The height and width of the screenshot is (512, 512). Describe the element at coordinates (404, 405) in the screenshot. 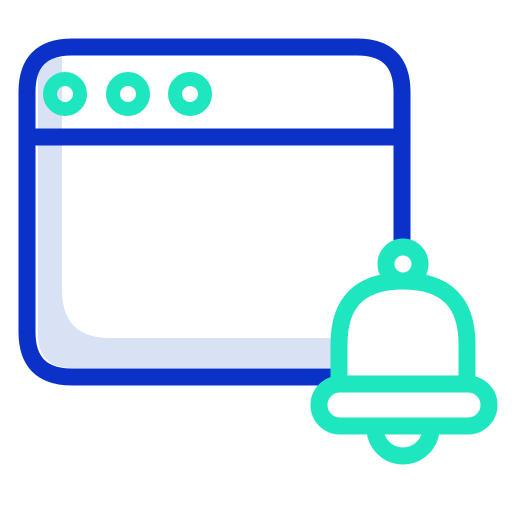

I see `bell-rim` at that location.